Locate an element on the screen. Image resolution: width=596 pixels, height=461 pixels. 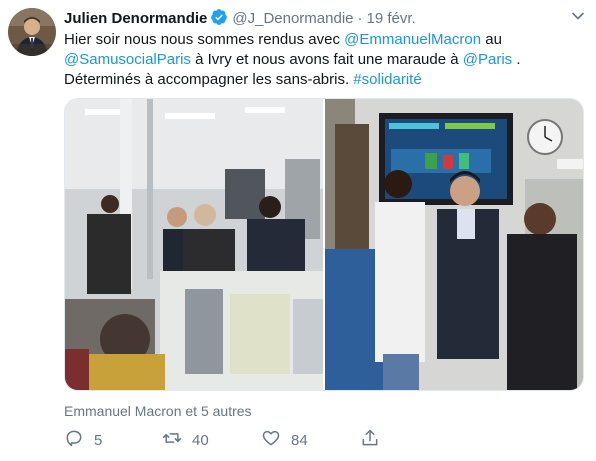
liked-by: Emmanuel Macron et 5 autres is located at coordinates (158, 411).